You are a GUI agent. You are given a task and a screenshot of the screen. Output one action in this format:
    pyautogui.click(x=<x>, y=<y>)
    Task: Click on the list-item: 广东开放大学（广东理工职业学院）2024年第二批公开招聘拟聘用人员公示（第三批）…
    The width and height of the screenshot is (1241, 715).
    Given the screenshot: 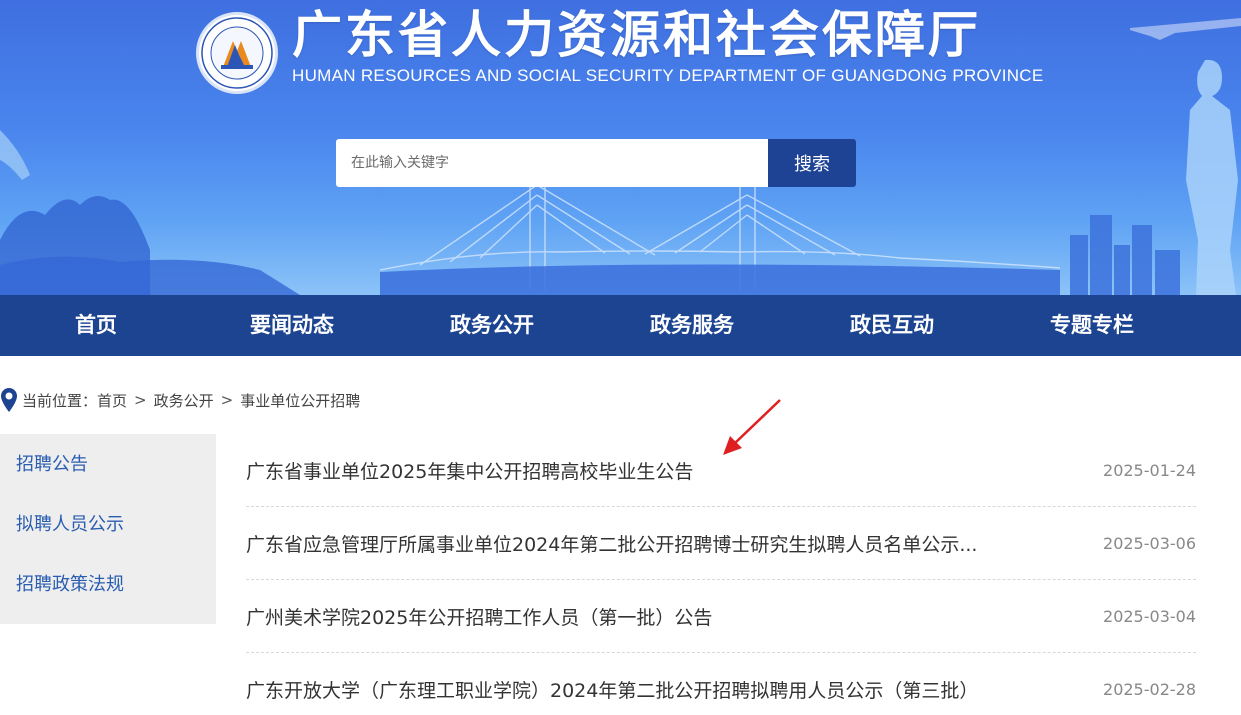 What is the action you would take?
    pyautogui.click(x=721, y=684)
    